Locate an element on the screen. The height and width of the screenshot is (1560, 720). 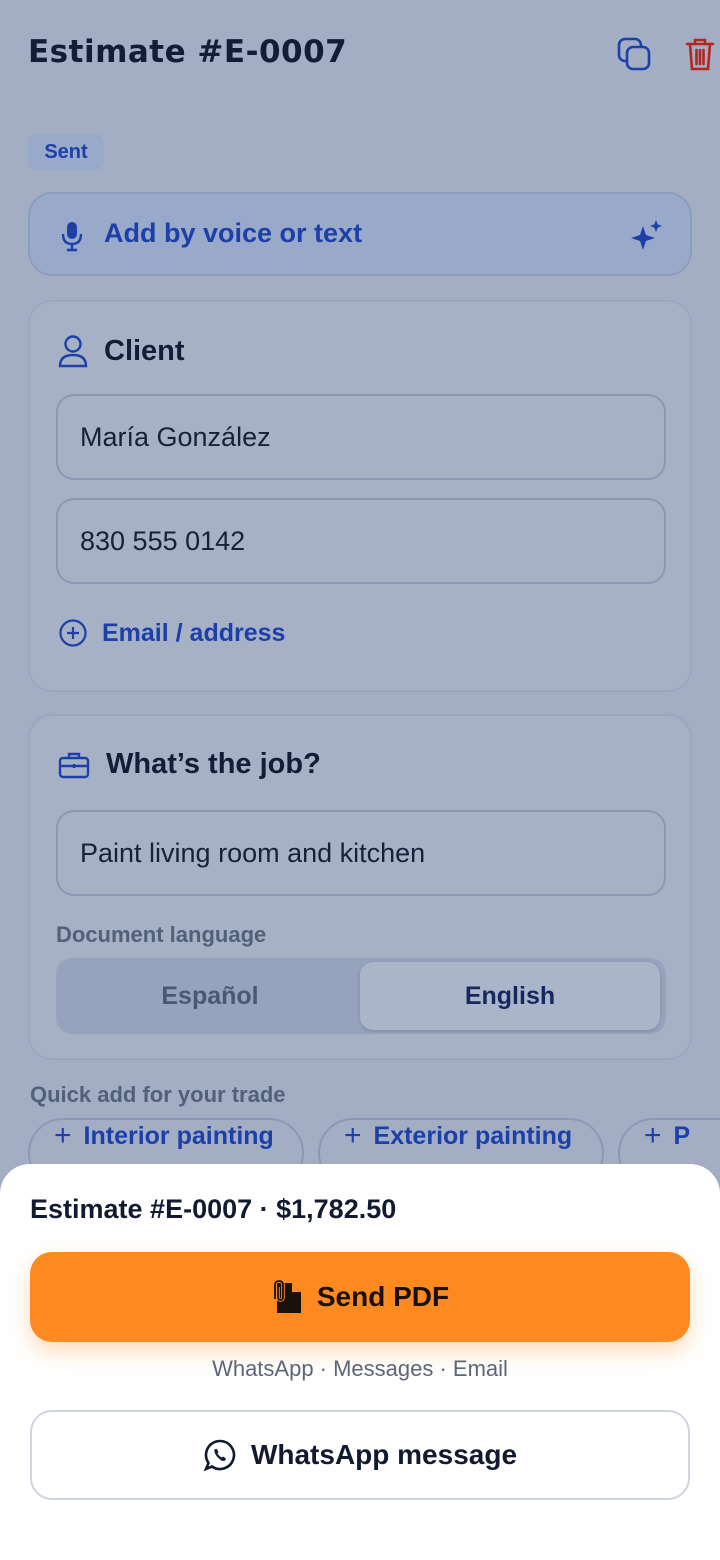
quick-add-chip: + Interior painting is located at coordinates (166, 1143).